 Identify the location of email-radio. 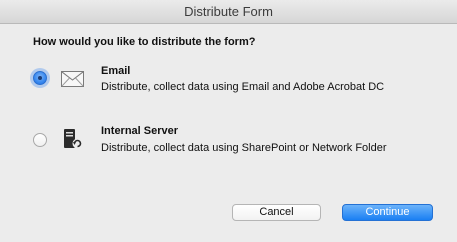
(40, 78).